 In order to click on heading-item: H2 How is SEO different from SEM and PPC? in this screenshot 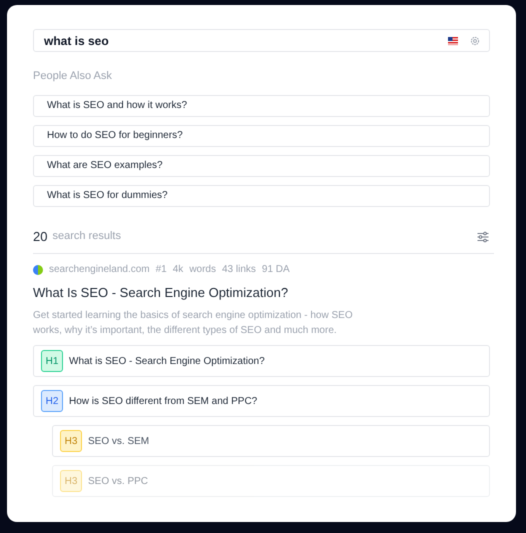, I will do `click(261, 401)`.